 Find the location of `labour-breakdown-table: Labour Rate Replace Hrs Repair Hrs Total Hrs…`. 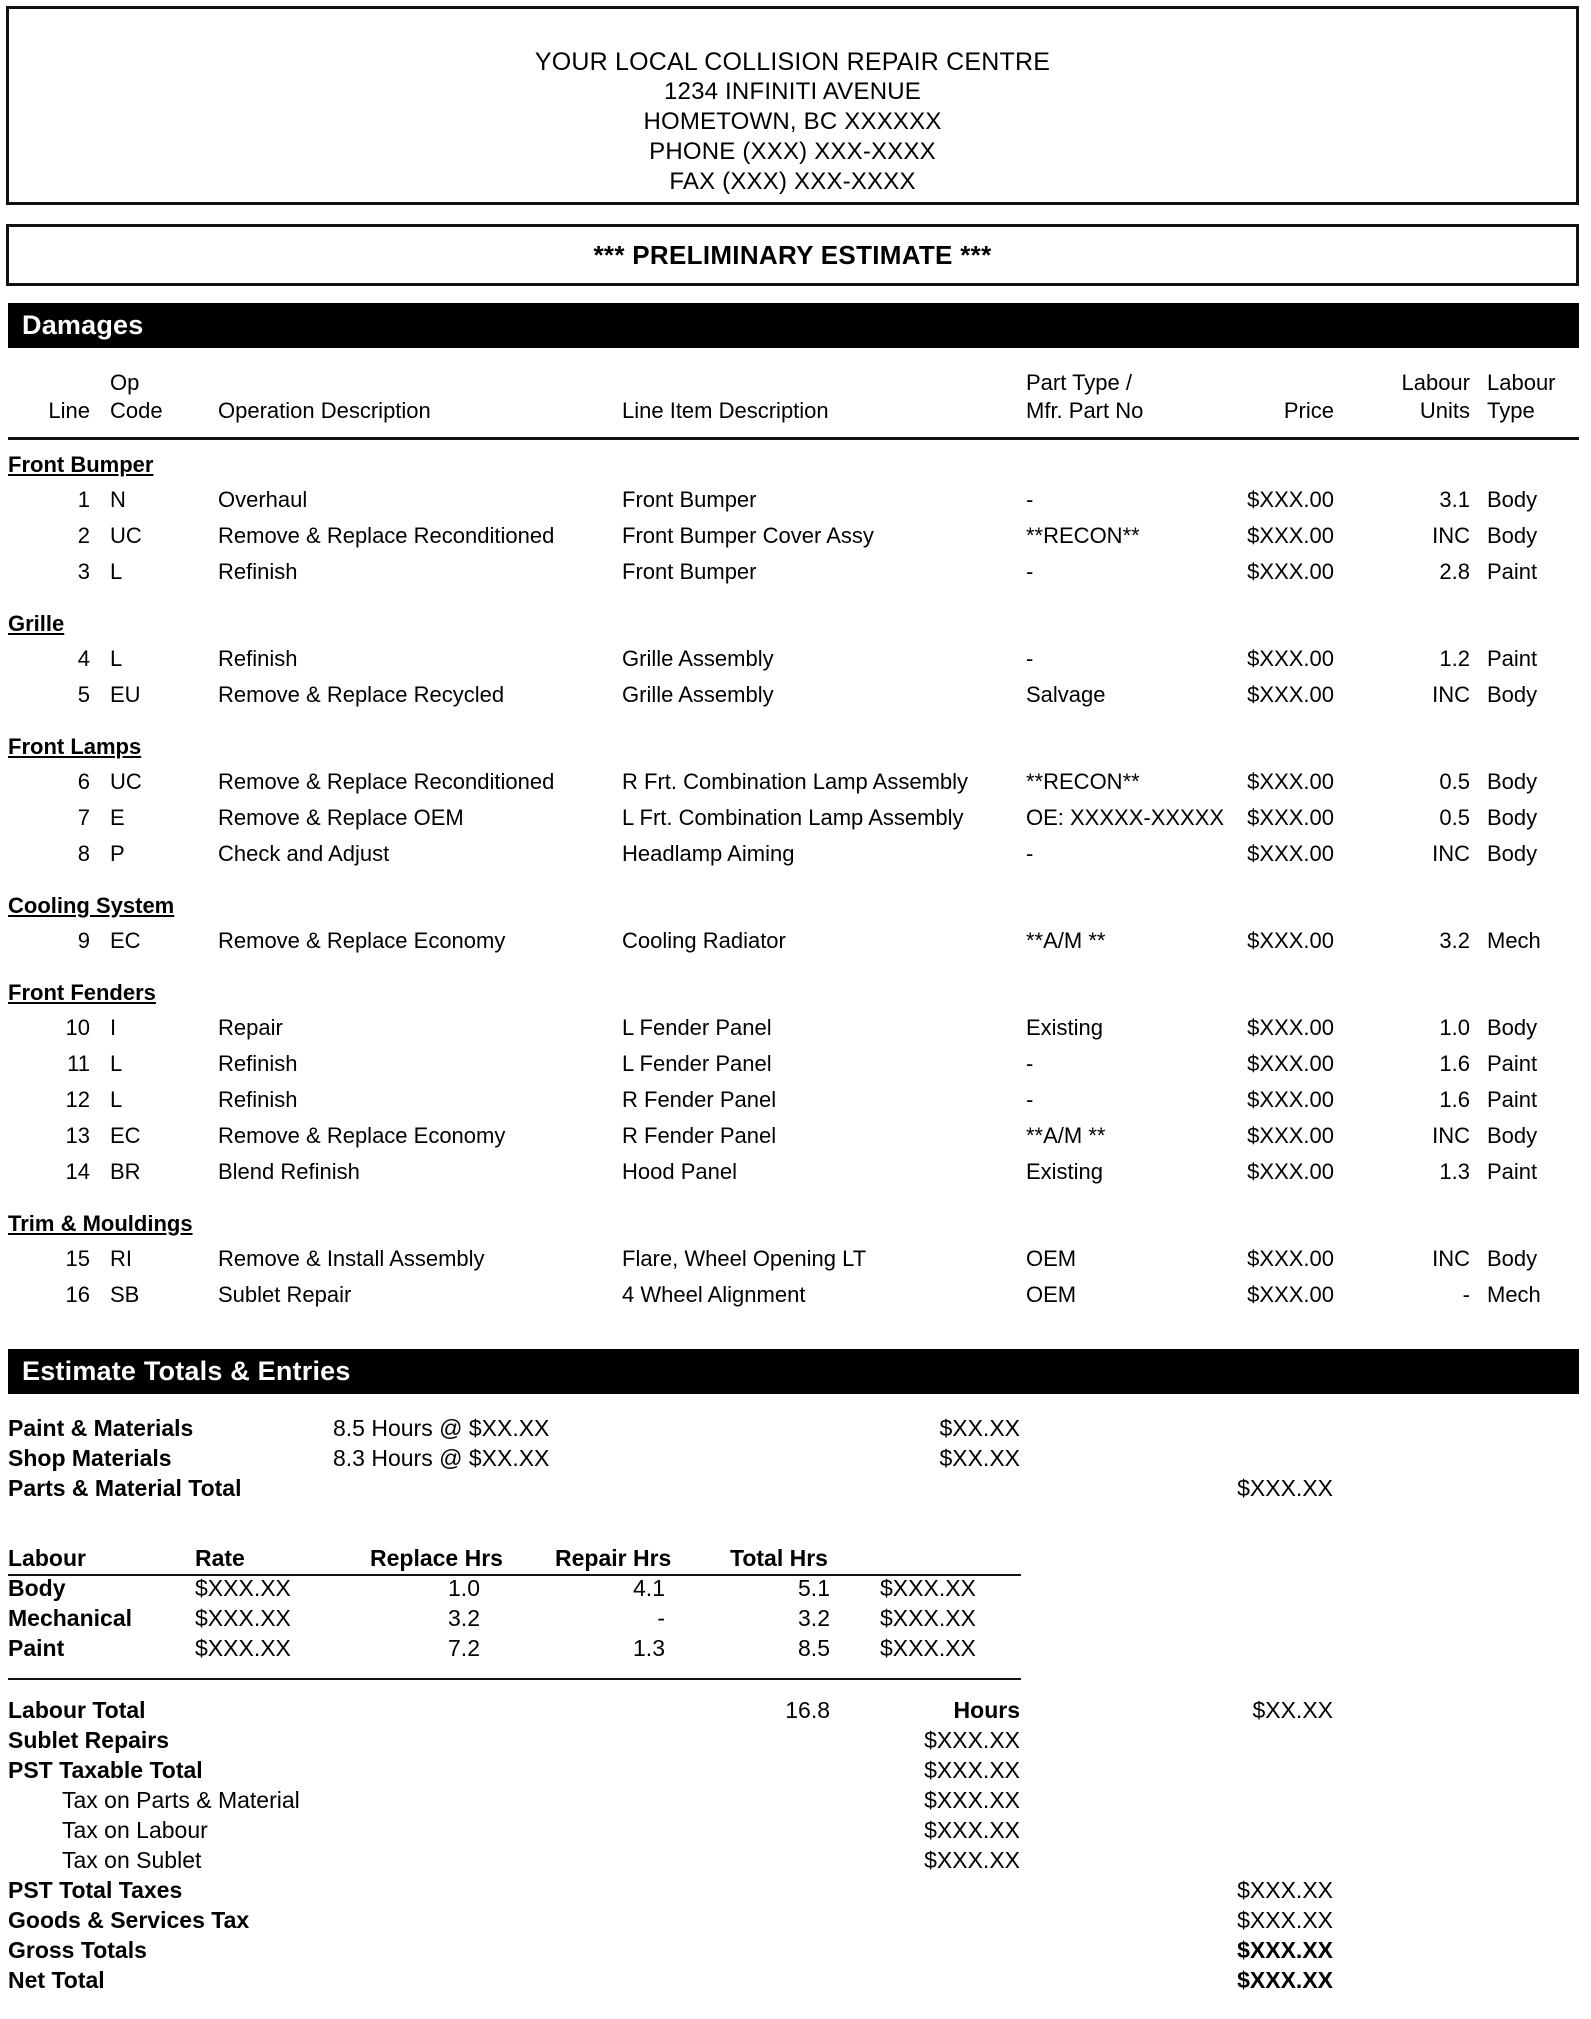

labour-breakdown-table: Labour Rate Replace Hrs Repair Hrs Total Hrs… is located at coordinates (795, 1603).